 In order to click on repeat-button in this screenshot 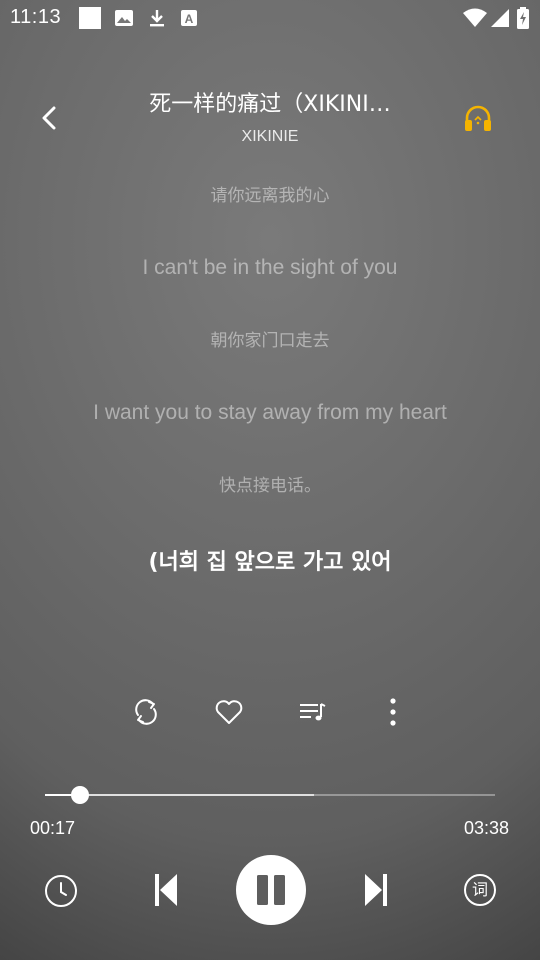, I will do `click(146, 712)`.